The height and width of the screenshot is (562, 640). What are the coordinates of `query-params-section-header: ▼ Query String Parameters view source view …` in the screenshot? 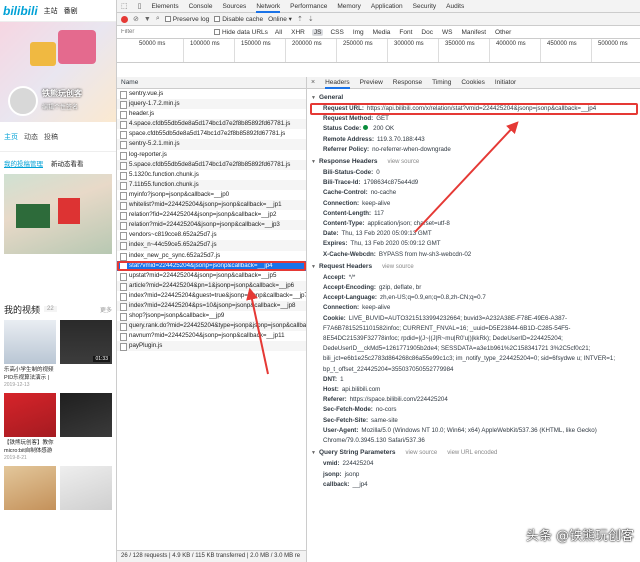 It's located at (475, 453).